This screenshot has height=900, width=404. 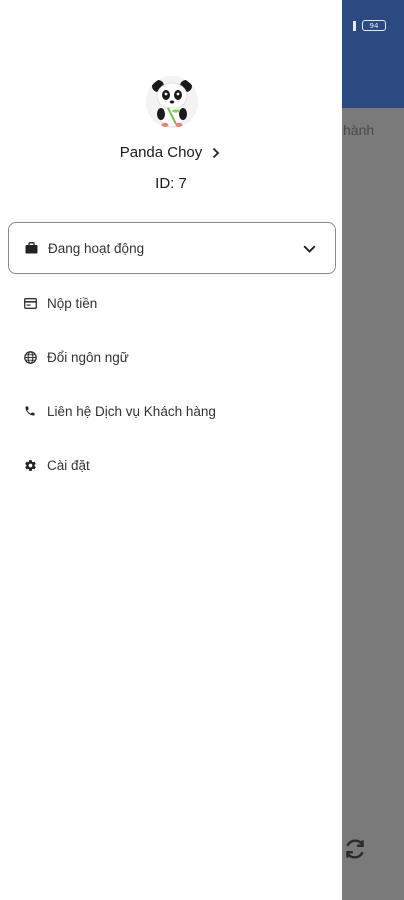 What do you see at coordinates (31, 248) in the screenshot?
I see `briefcase-icon` at bounding box center [31, 248].